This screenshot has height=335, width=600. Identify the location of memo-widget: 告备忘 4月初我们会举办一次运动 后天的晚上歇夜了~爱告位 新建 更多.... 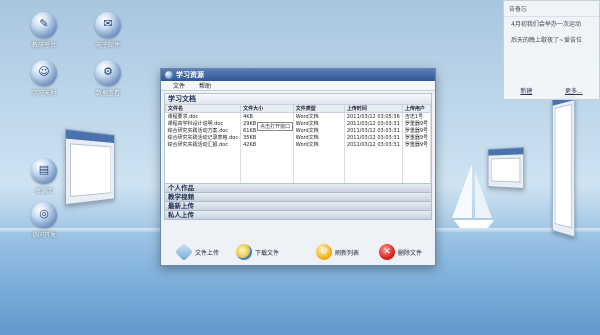
(551, 50).